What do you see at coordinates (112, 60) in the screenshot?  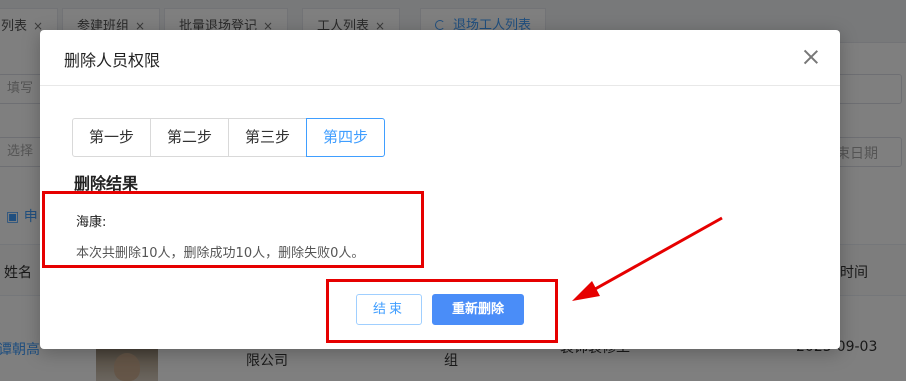 I see `dialog-title: 删除人员权限` at bounding box center [112, 60].